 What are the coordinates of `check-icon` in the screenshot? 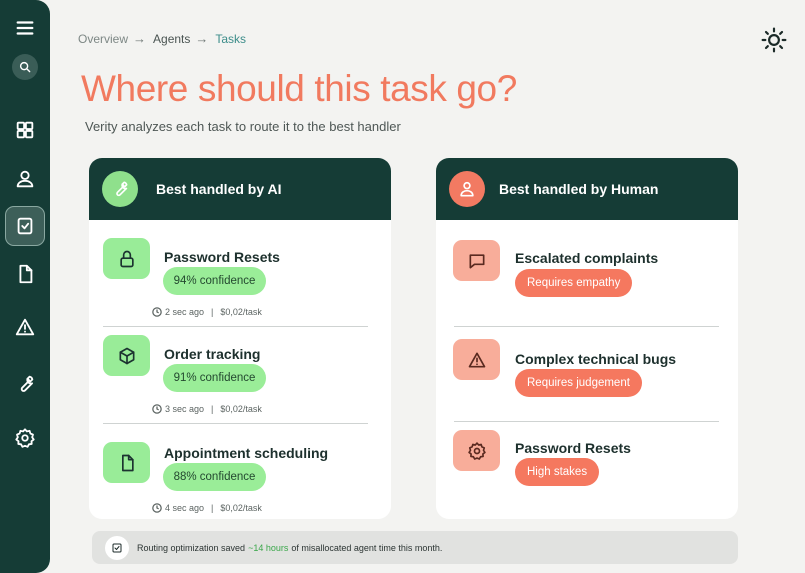 It's located at (117, 547).